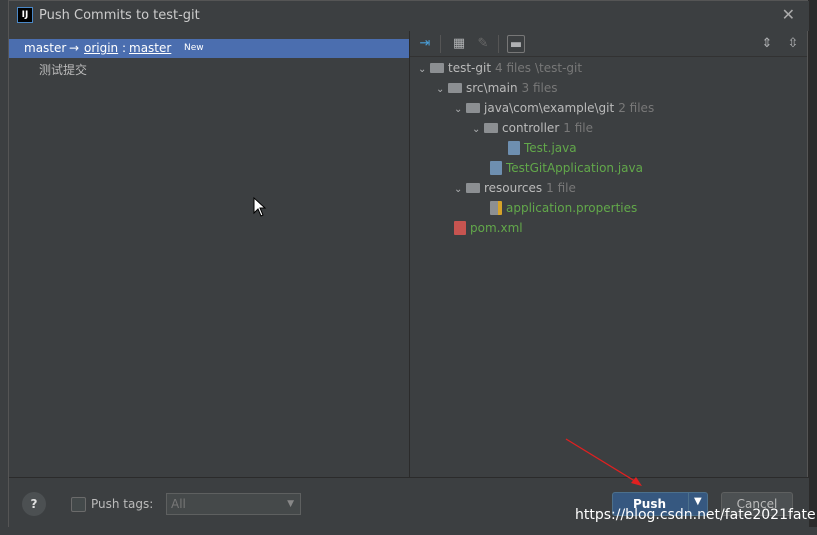  Describe the element at coordinates (233, 504) in the screenshot. I see `tags-dropdown: All ▼` at that location.